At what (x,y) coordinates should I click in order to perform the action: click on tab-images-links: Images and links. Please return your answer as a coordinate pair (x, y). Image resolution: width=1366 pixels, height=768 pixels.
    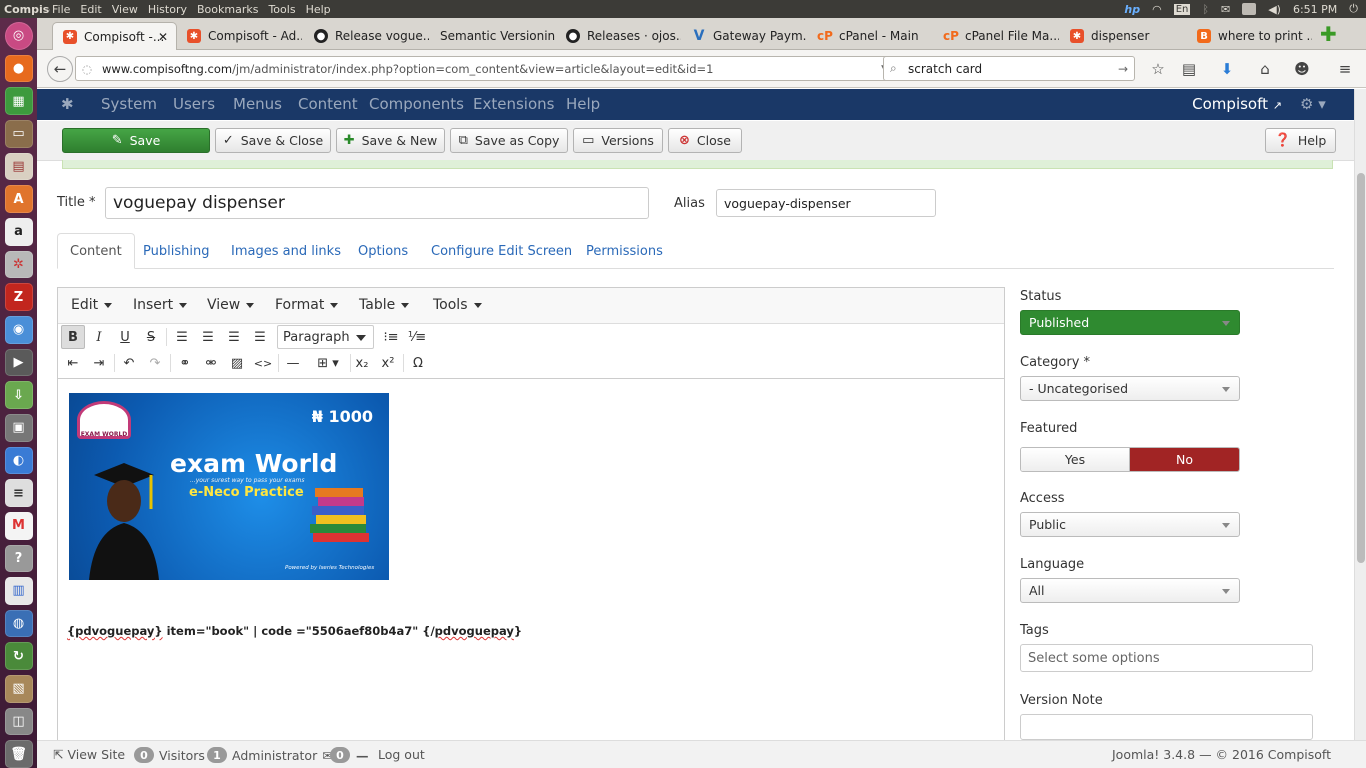
    Looking at the image, I should click on (286, 251).